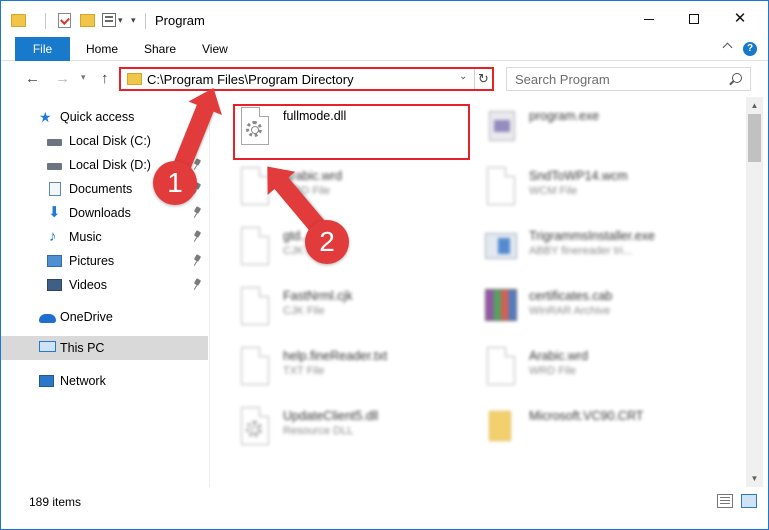 Image resolution: width=769 pixels, height=530 pixels. I want to click on search-input: Search Program, so click(562, 79).